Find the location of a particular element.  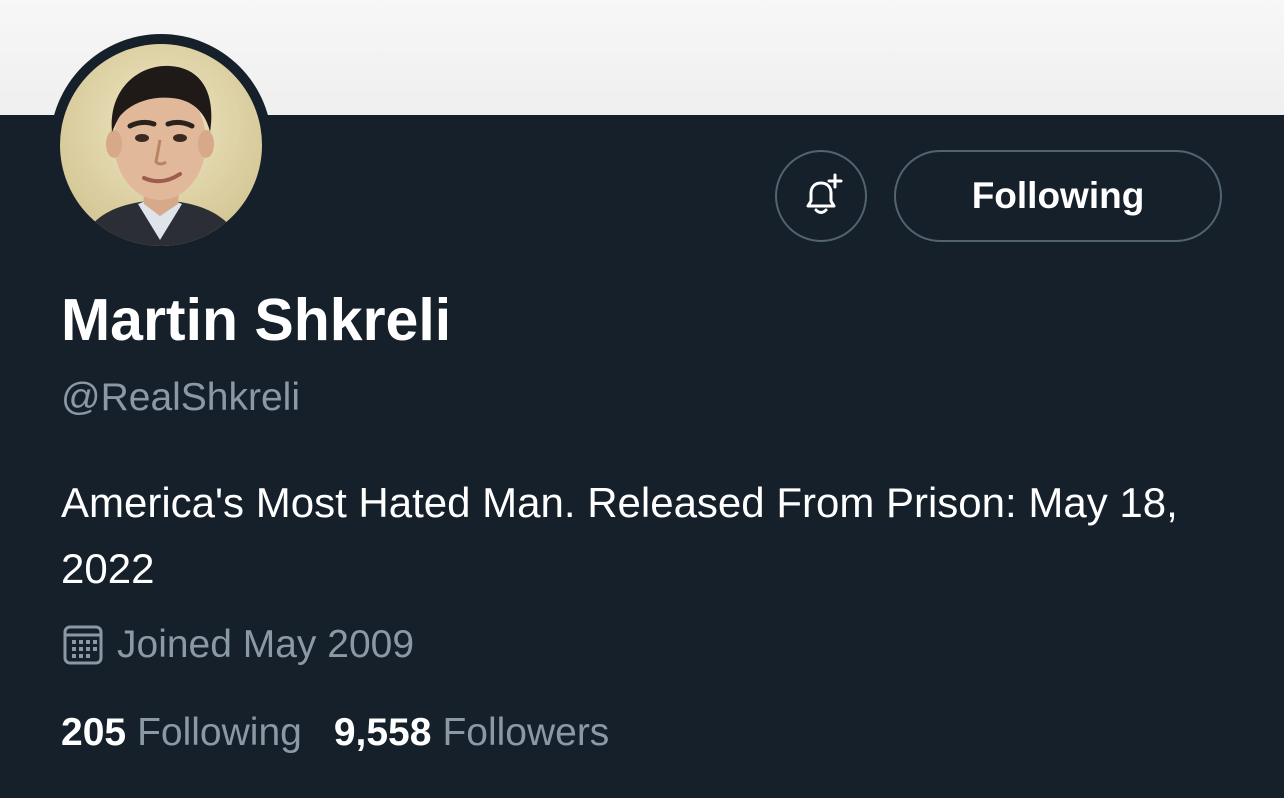

avatar-ring is located at coordinates (161, 145).